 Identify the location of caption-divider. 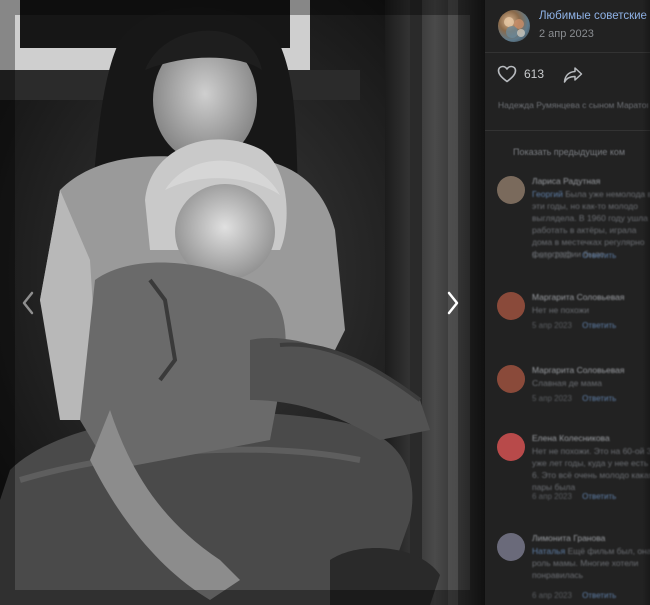
(567, 130).